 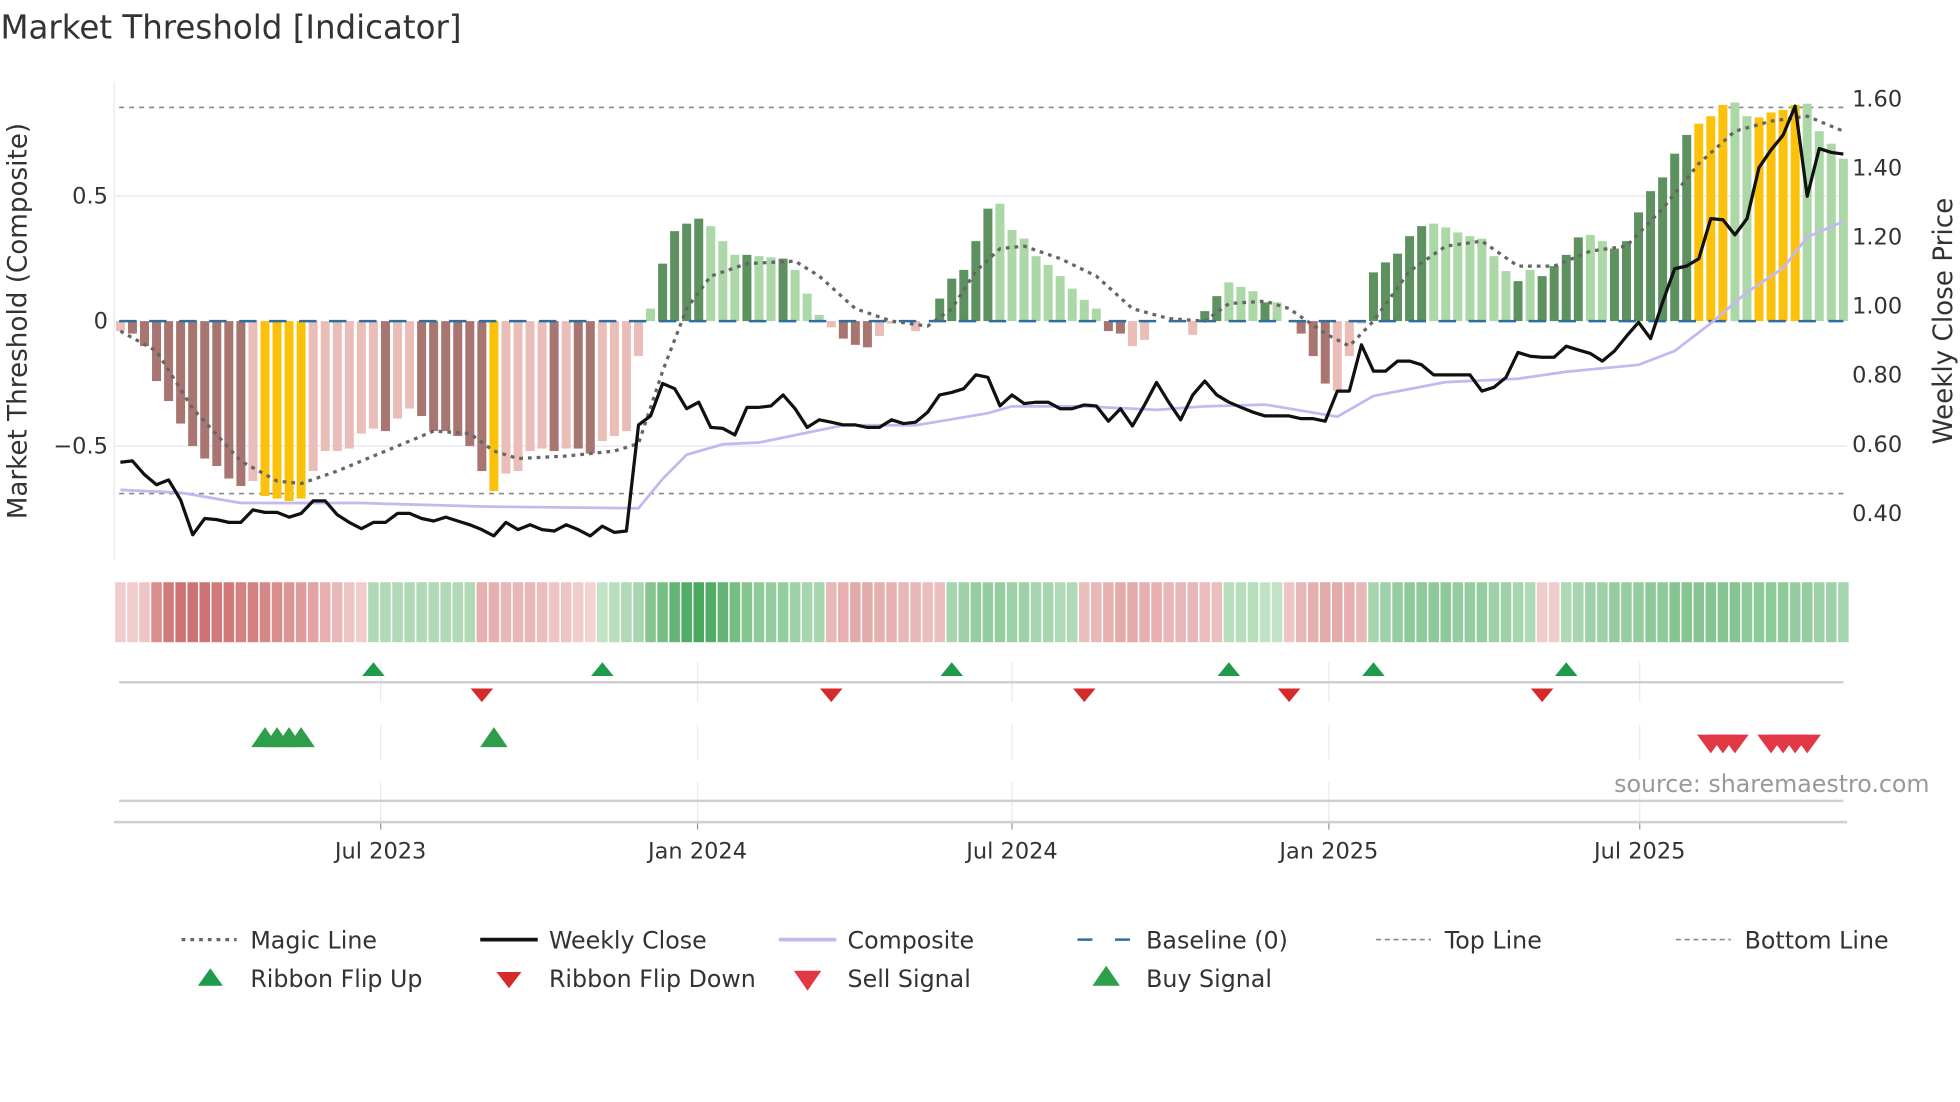 What do you see at coordinates (1877, 238) in the screenshot?
I see `right-tick-label: 1.20` at bounding box center [1877, 238].